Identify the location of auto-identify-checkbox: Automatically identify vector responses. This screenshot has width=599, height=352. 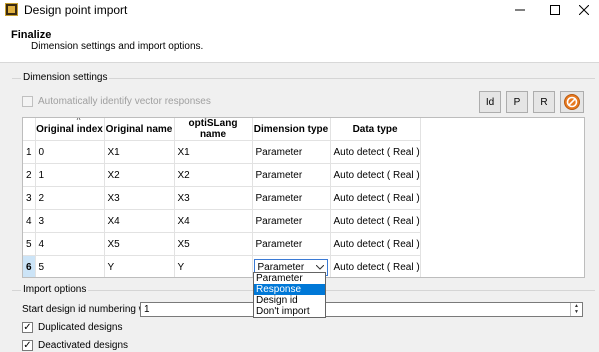
(116, 101).